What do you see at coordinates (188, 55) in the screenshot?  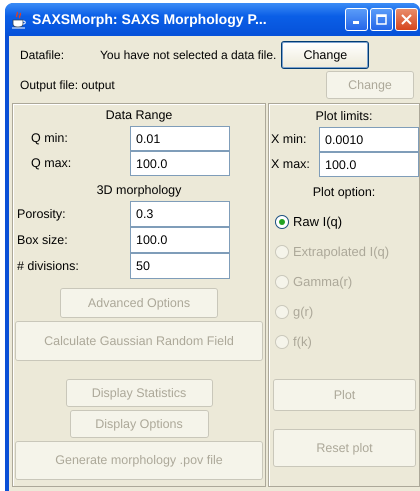 I see `datafile-path-text: You have not selected a data file.` at bounding box center [188, 55].